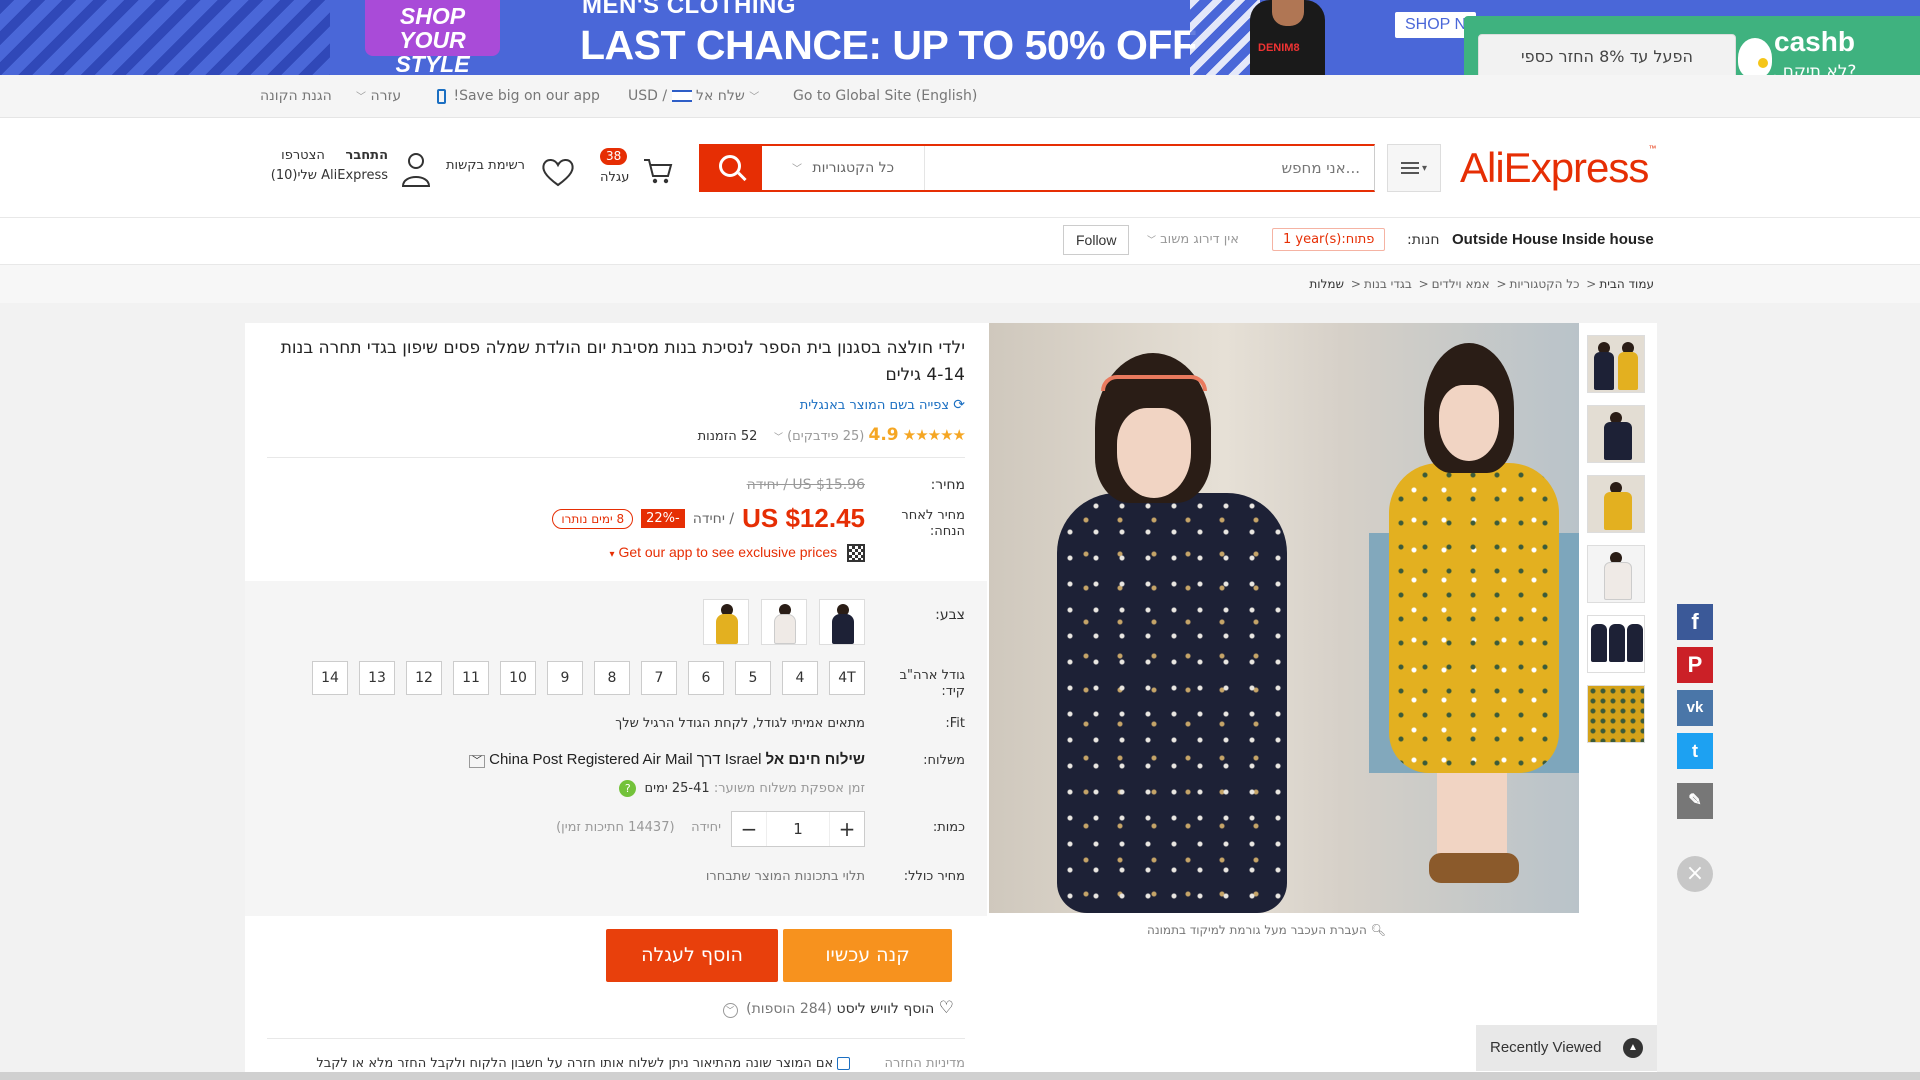 Image resolution: width=1920 pixels, height=1080 pixels. I want to click on discount-price-label: מחיר לאחר הנחה:, so click(933, 523).